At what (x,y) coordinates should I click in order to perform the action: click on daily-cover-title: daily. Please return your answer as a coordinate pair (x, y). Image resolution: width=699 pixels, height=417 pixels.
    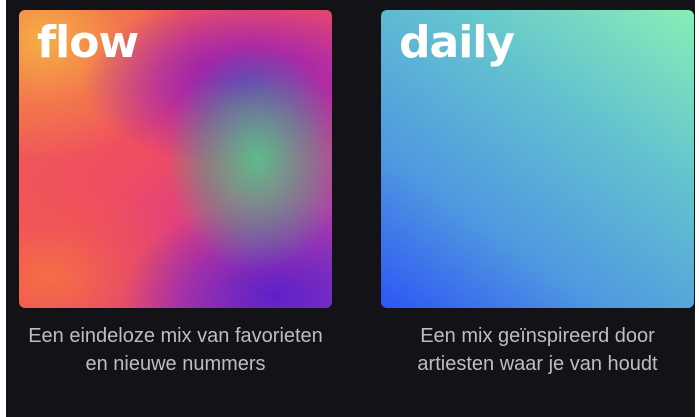
    Looking at the image, I should click on (457, 42).